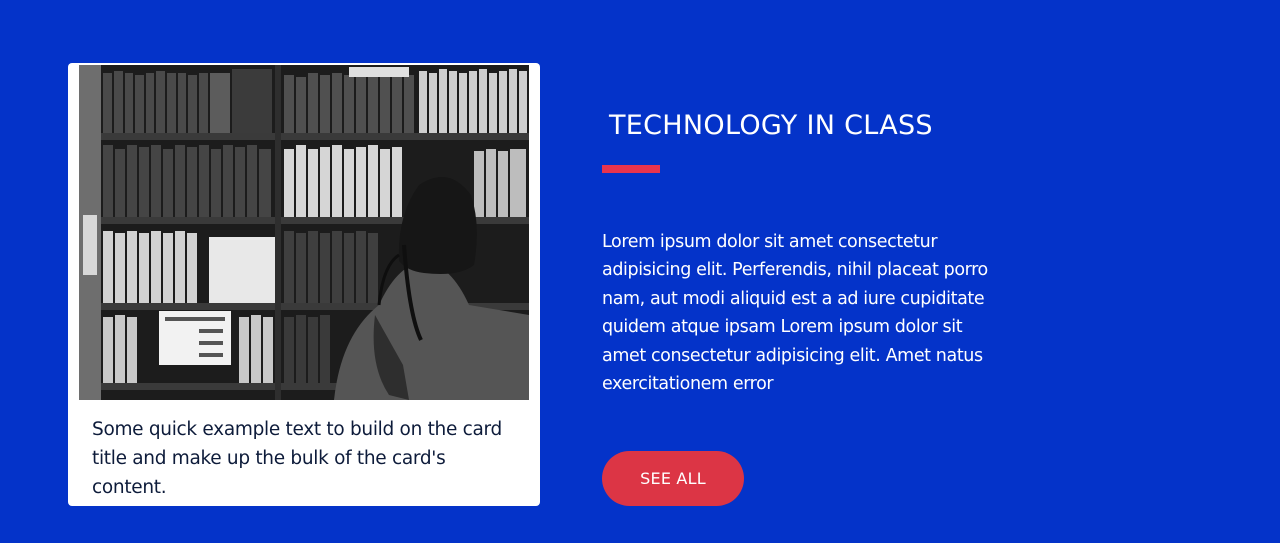 The height and width of the screenshot is (543, 1280). I want to click on see-all-button: SEE ALL, so click(673, 478).